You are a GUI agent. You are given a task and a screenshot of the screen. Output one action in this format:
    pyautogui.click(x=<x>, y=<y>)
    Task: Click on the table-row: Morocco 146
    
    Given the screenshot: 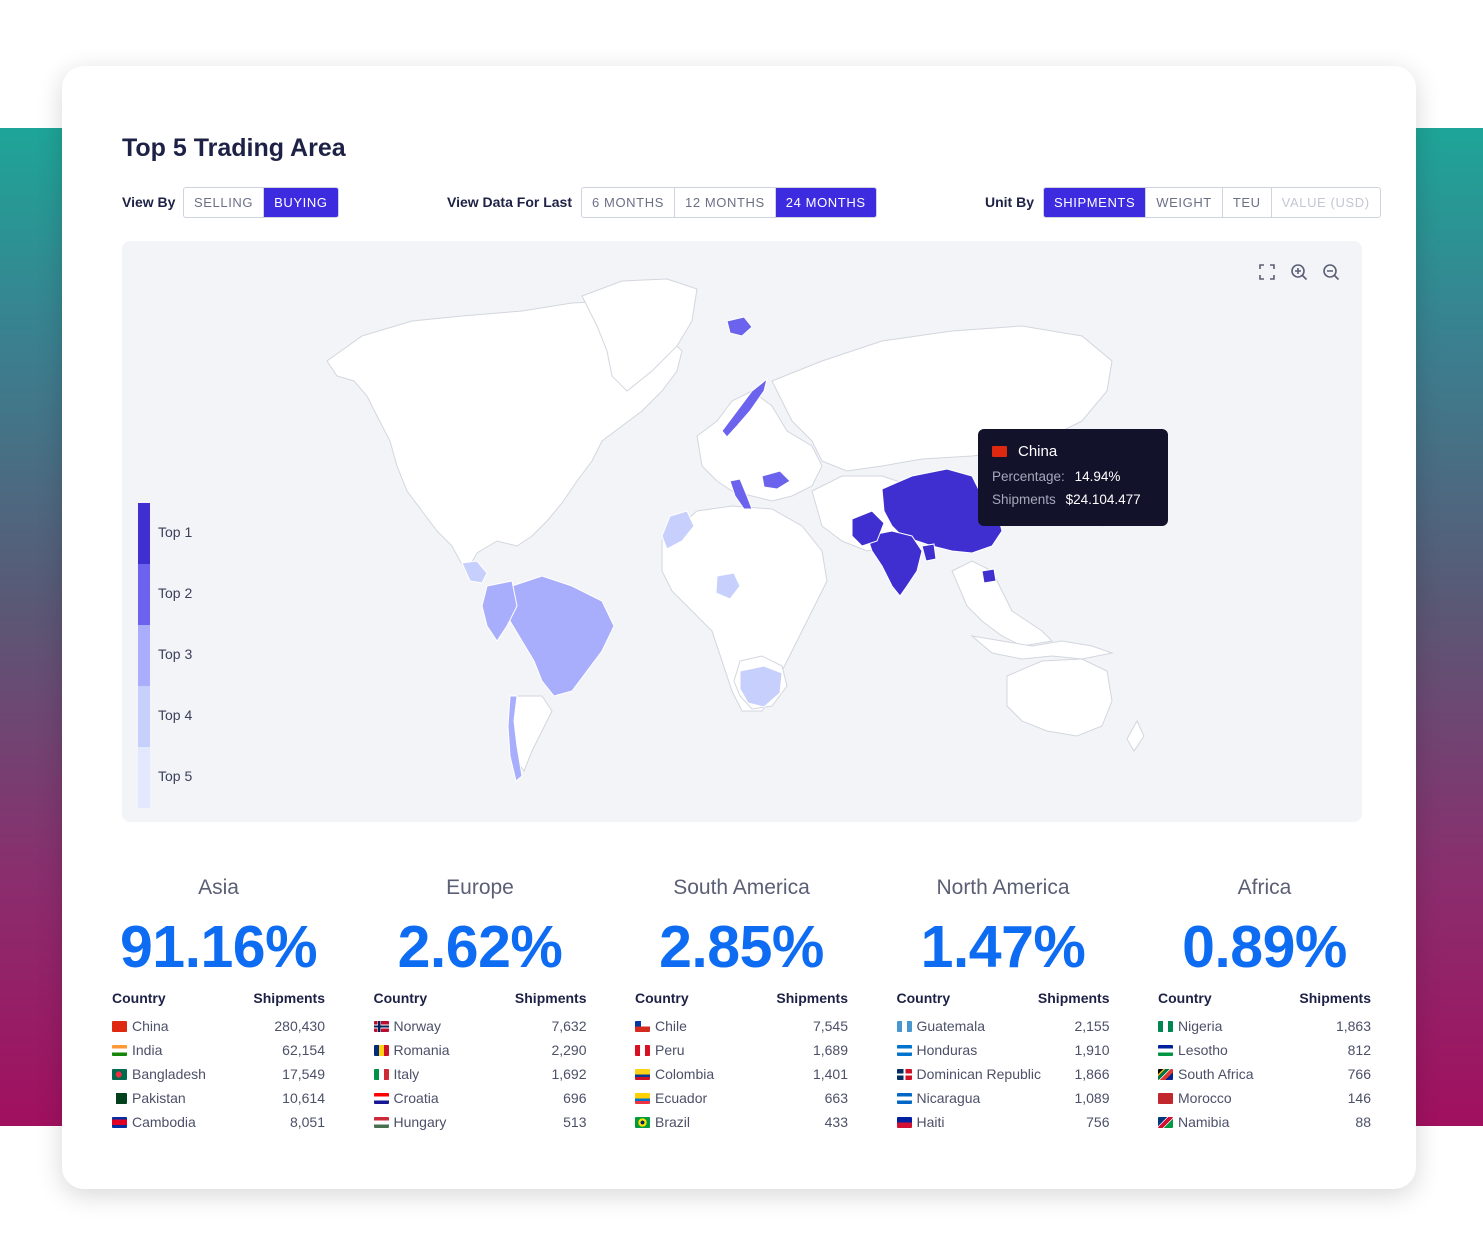 What is the action you would take?
    pyautogui.click(x=1264, y=1098)
    